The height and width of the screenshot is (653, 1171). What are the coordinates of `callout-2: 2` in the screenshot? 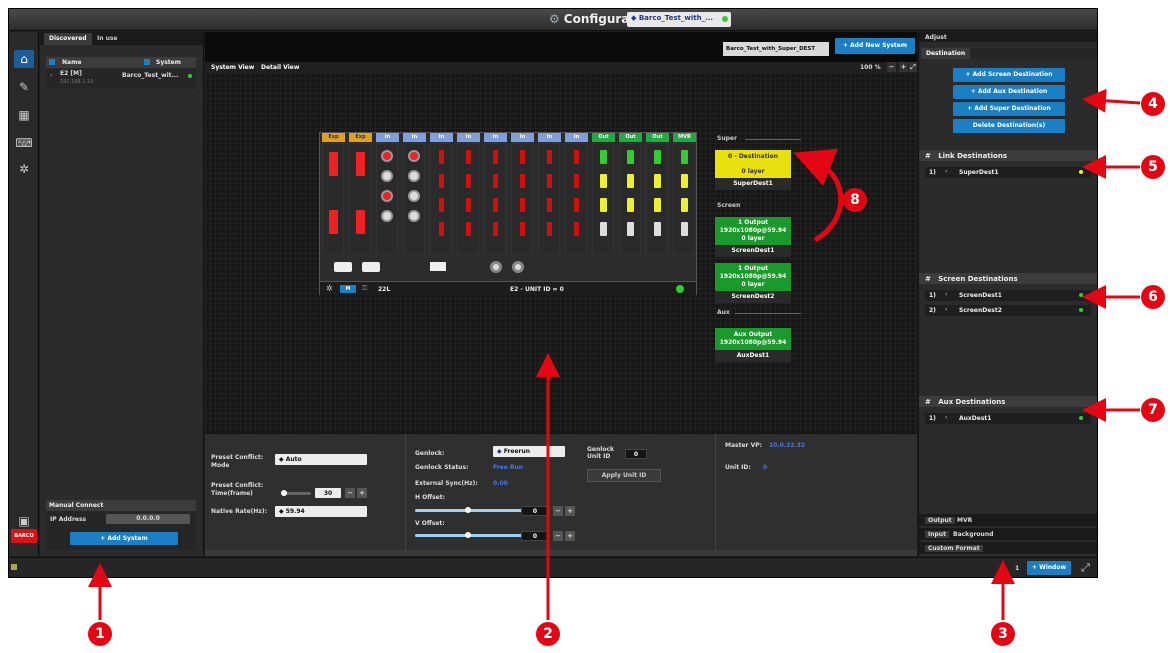 It's located at (548, 634).